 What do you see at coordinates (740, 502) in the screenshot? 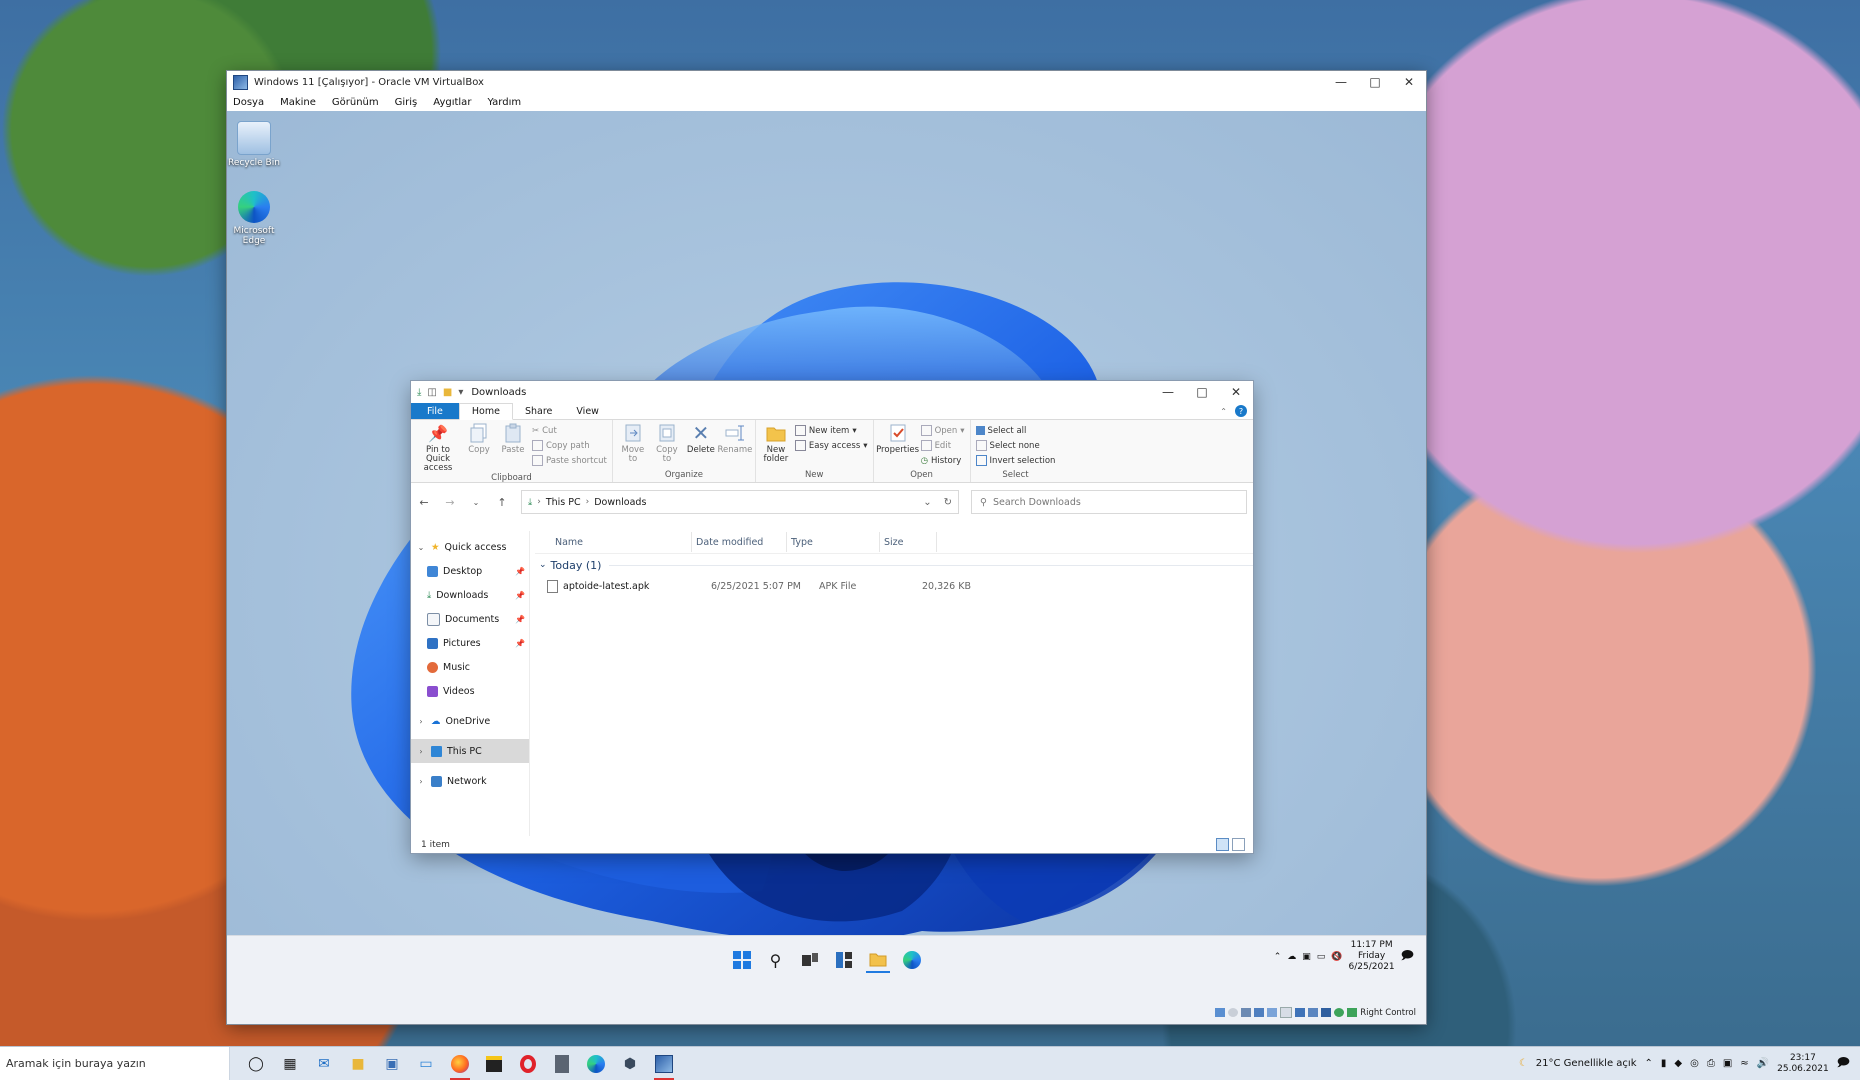
I see `address-bar: ⤓ › This PC › Downloads ⌄ ↻` at bounding box center [740, 502].